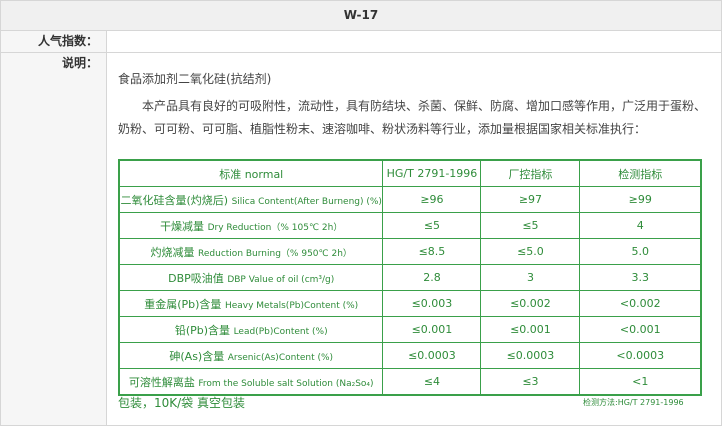  I want to click on cell-standard: ≤5, so click(432, 225).